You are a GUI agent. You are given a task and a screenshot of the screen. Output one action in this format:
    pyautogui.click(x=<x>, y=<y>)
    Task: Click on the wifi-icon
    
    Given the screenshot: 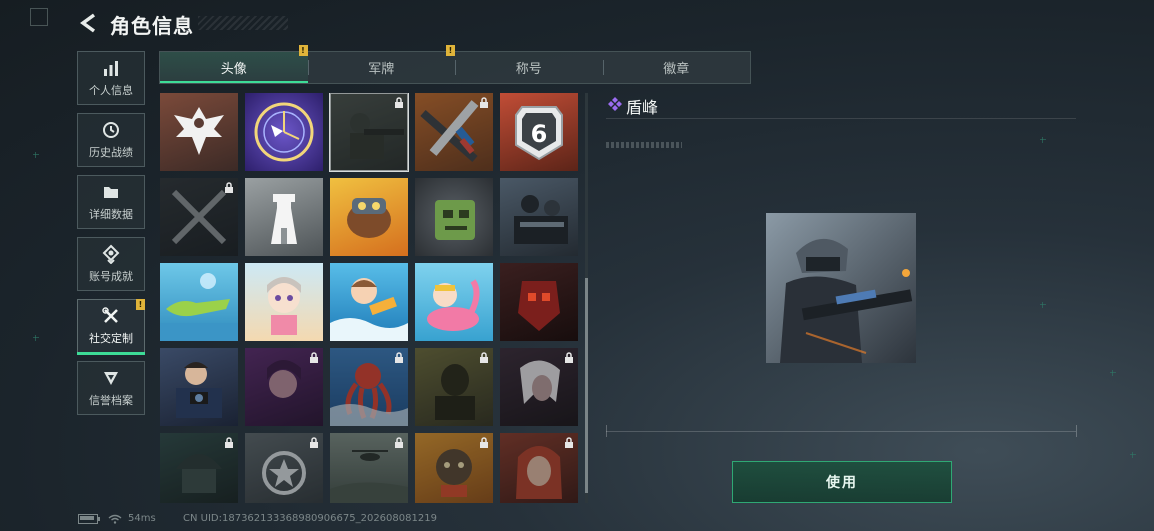 What is the action you would take?
    pyautogui.click(x=115, y=519)
    